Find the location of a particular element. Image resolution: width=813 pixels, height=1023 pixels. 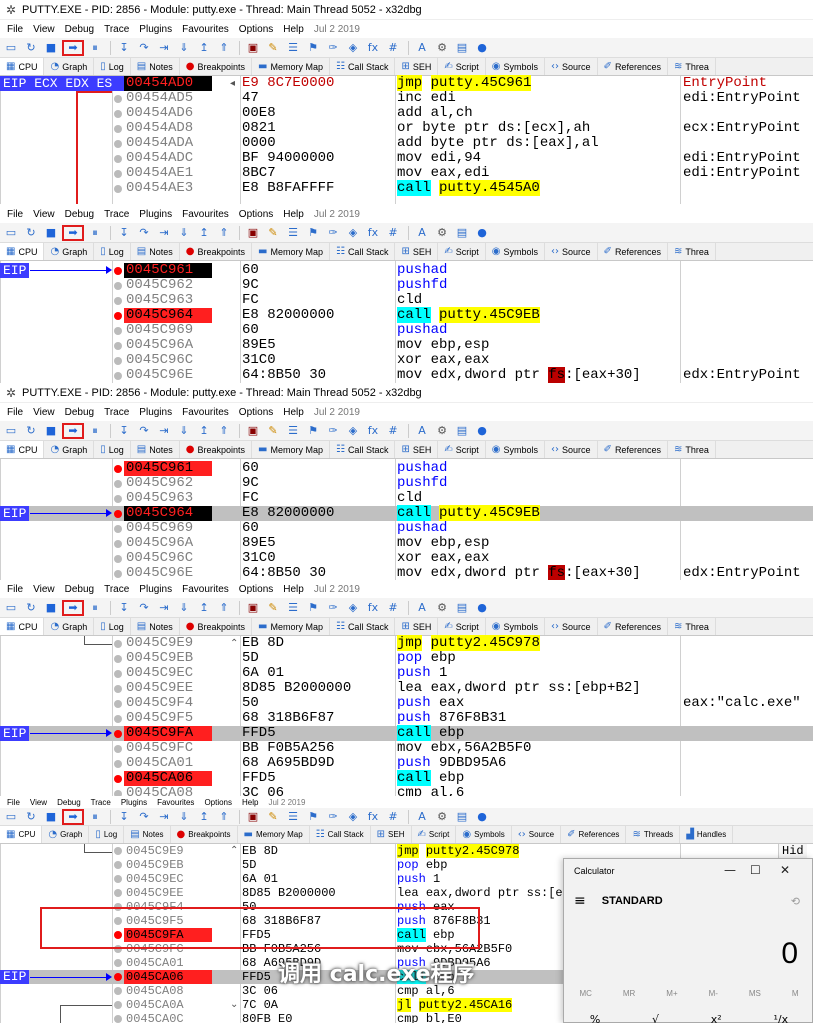

run-icon: ➡ is located at coordinates (73, 607).